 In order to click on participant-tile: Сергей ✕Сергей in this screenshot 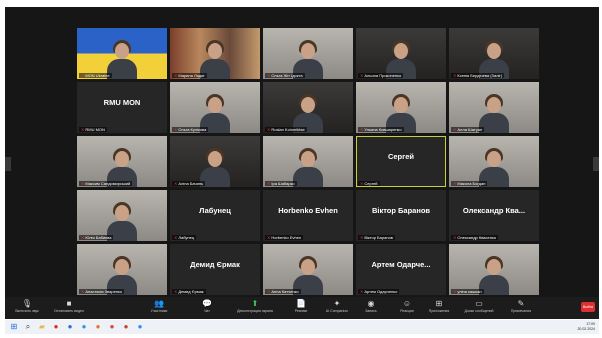, I will do `click(401, 161)`.